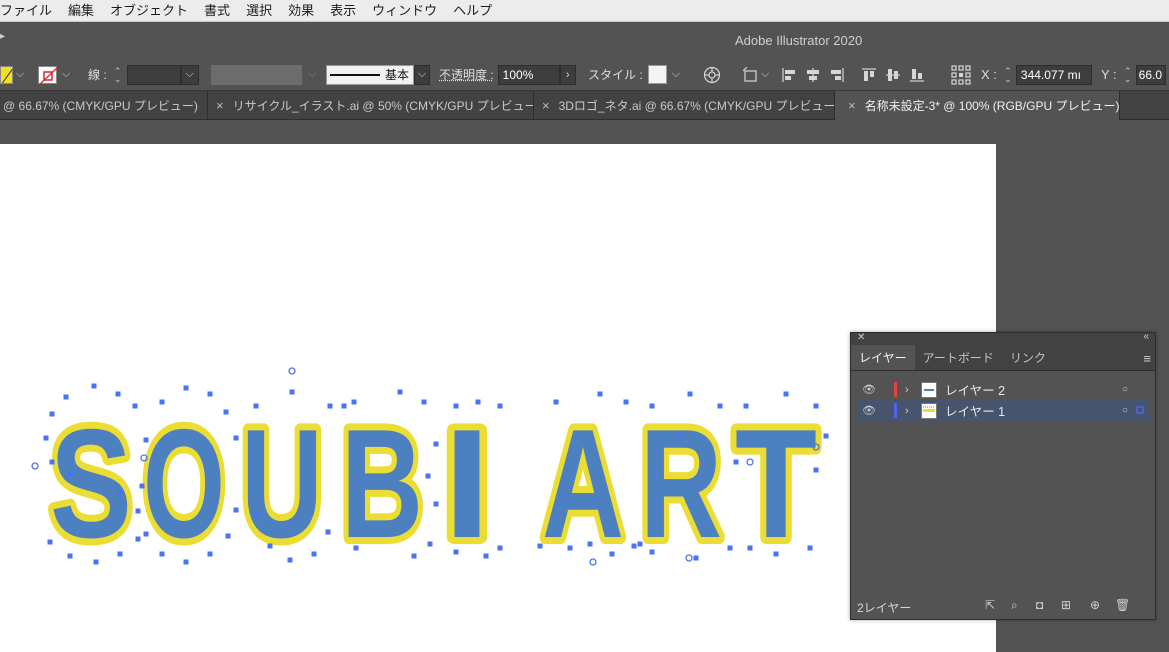 The width and height of the screenshot is (1169, 652). I want to click on clipping-mask-icon: ◘, so click(1039, 605).